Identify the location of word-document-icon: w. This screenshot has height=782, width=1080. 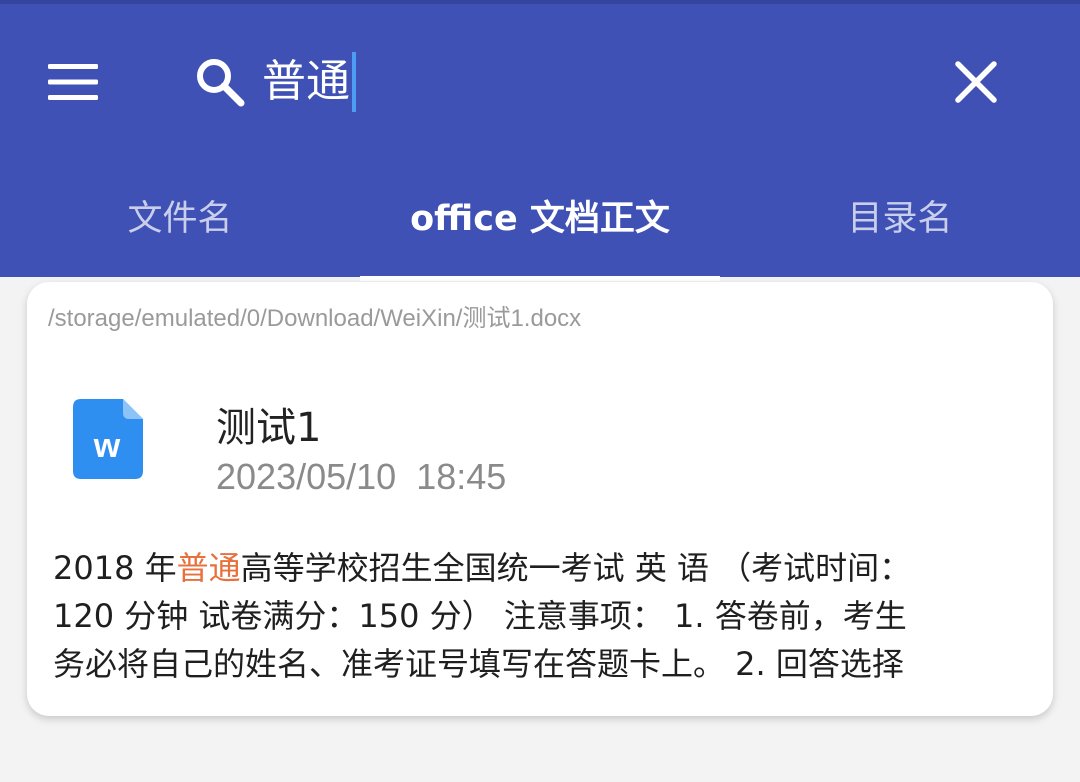
(108, 439).